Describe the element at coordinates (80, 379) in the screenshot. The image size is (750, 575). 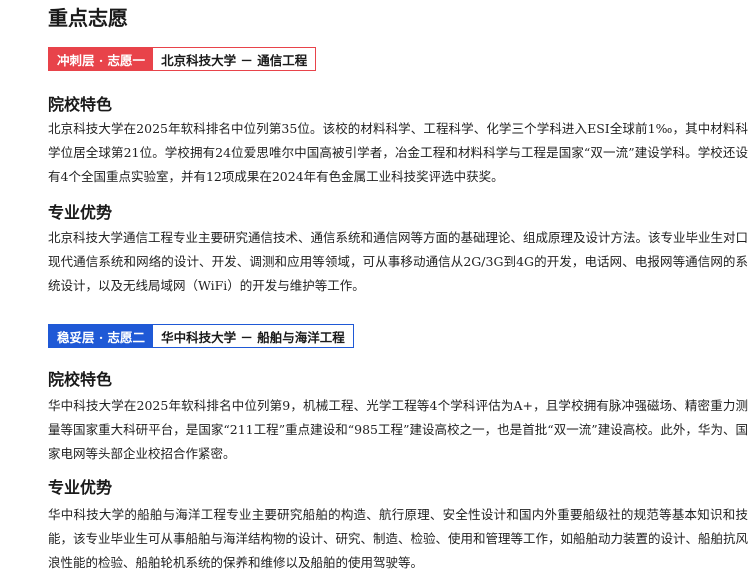
I see `choice-2-school-heading: 院校特色` at that location.